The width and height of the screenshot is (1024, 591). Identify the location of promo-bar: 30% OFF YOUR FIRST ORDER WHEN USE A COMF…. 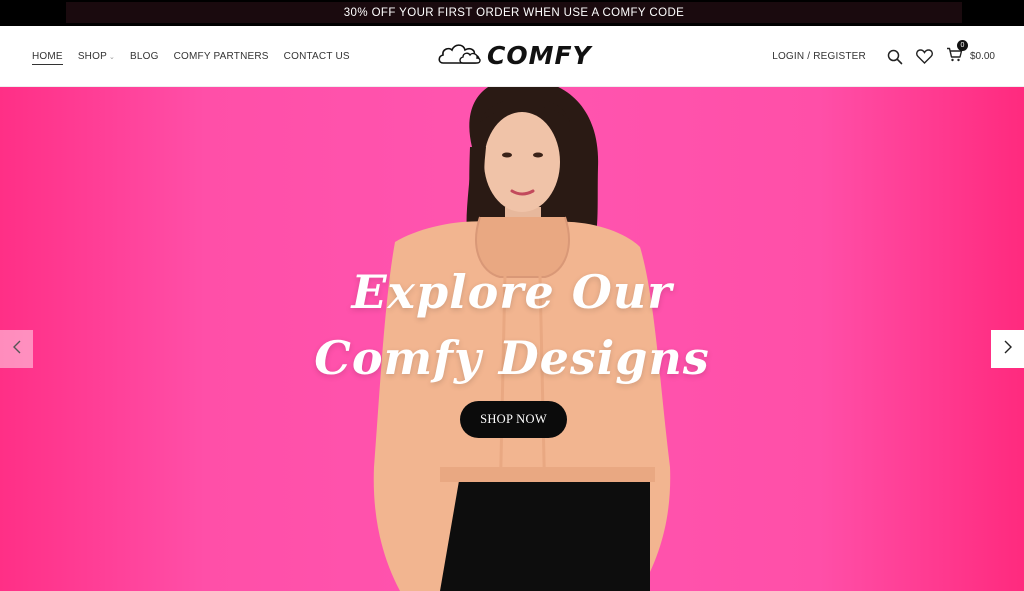
(512, 13).